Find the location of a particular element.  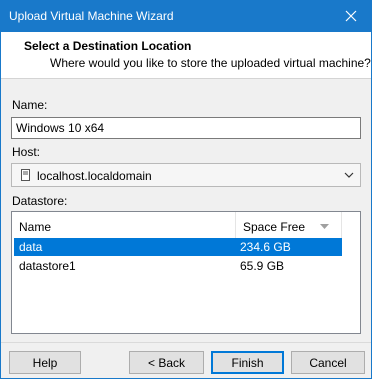

sort-descending-icon is located at coordinates (324, 226).